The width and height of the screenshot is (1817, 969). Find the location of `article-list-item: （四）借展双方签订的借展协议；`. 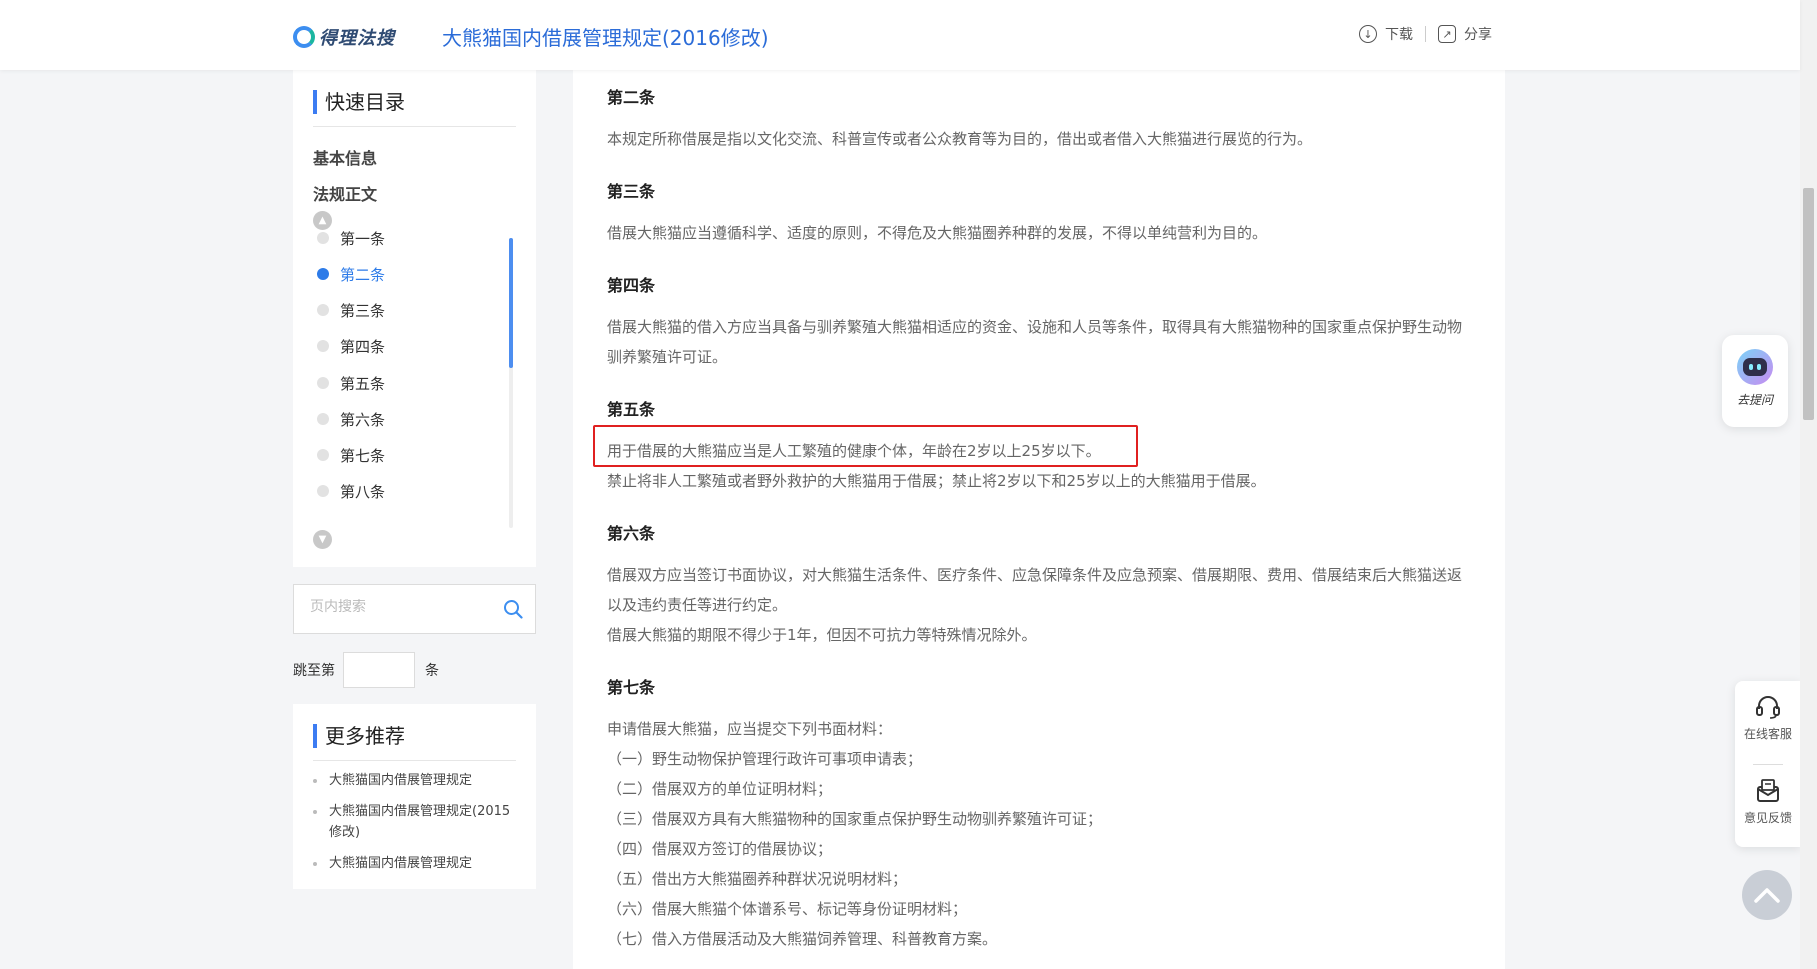

article-list-item: （四）借展双方签订的借展协议； is located at coordinates (720, 849).